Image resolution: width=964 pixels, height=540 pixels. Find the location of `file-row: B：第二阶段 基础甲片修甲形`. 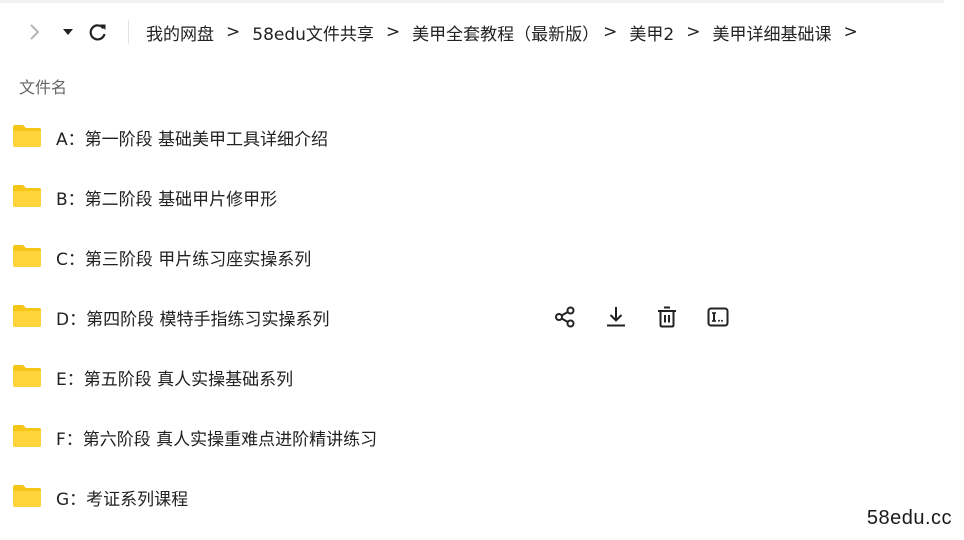

file-row: B：第二阶段 基础甲片修甲形 is located at coordinates (482, 197).